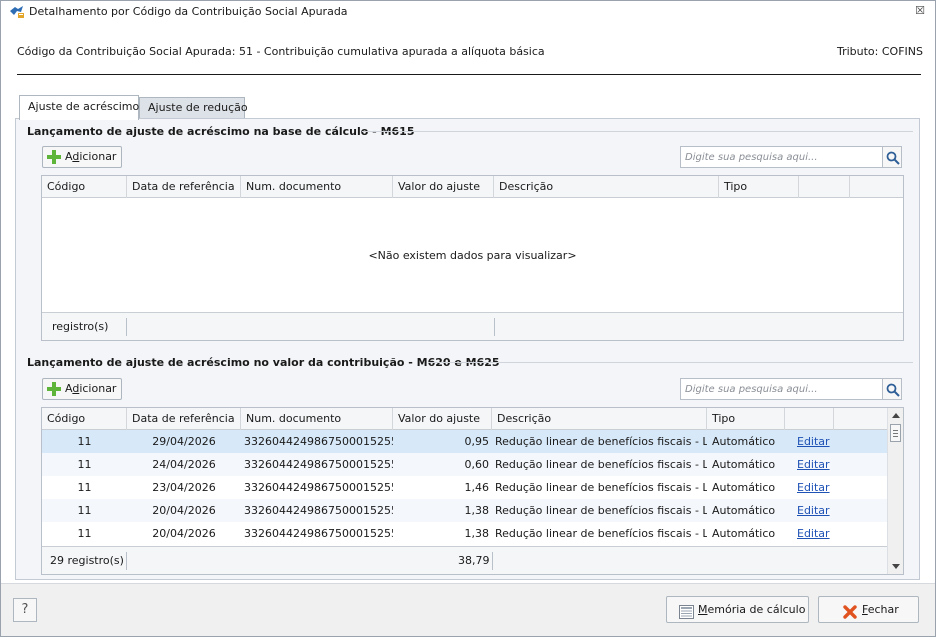  I want to click on search-box-m615, so click(791, 157).